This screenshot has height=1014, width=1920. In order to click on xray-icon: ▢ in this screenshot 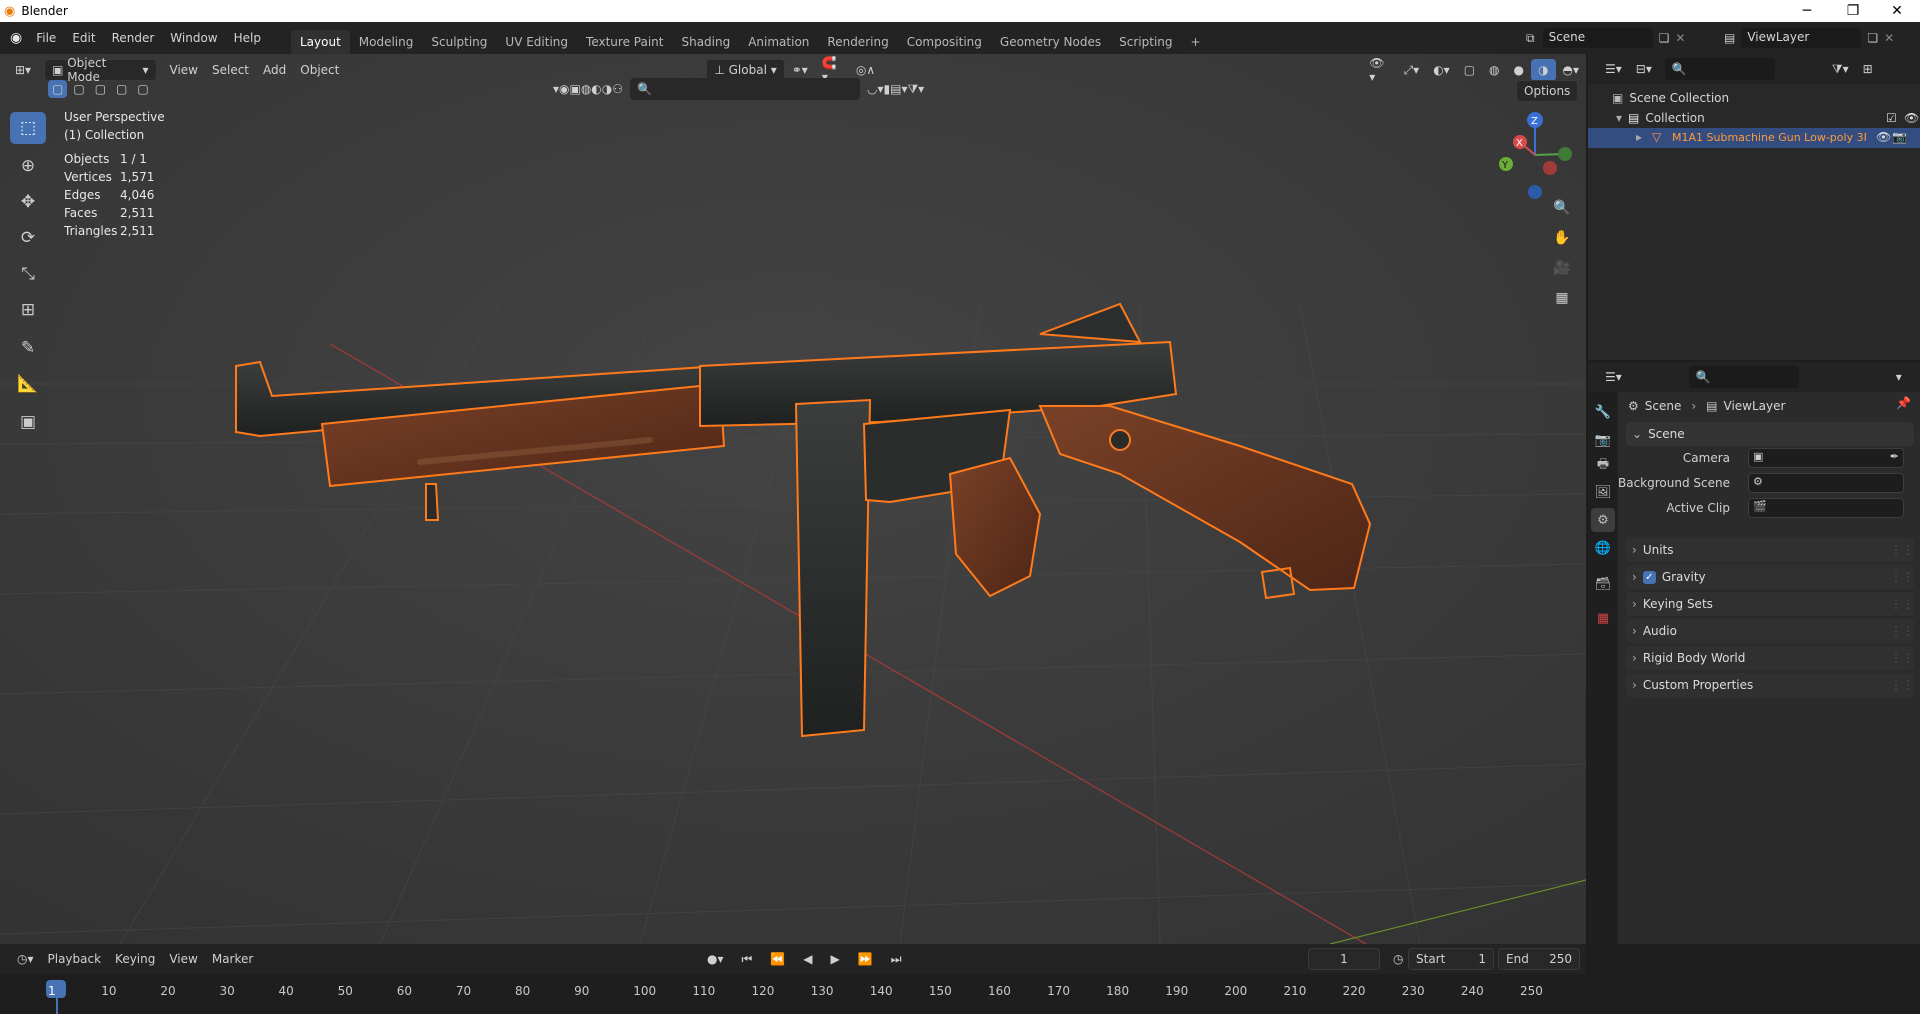, I will do `click(1469, 70)`.